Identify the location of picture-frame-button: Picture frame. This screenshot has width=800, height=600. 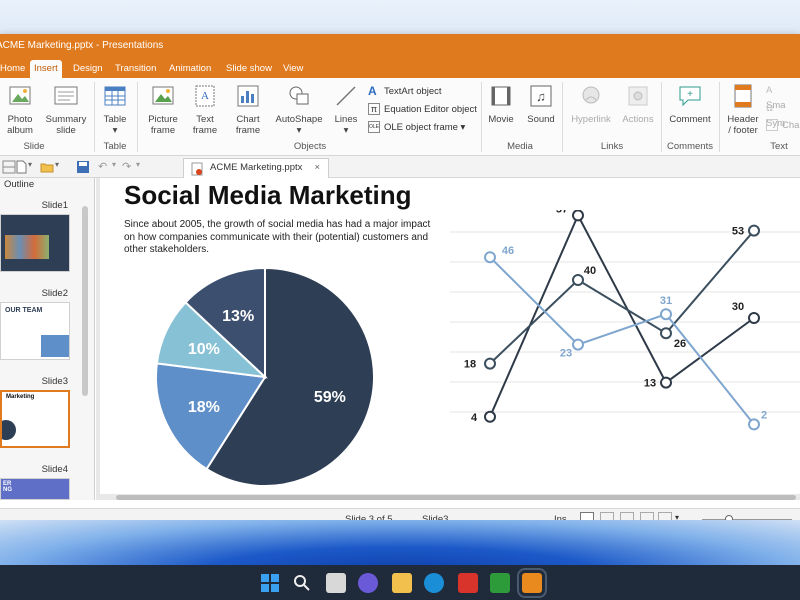
(163, 110).